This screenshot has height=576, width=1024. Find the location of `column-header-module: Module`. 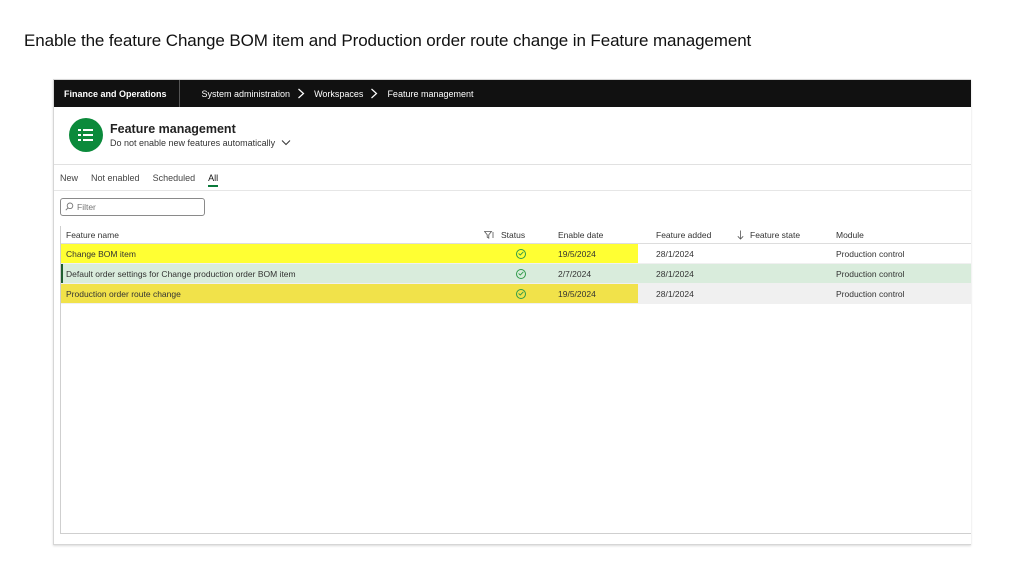

column-header-module: Module is located at coordinates (903, 234).